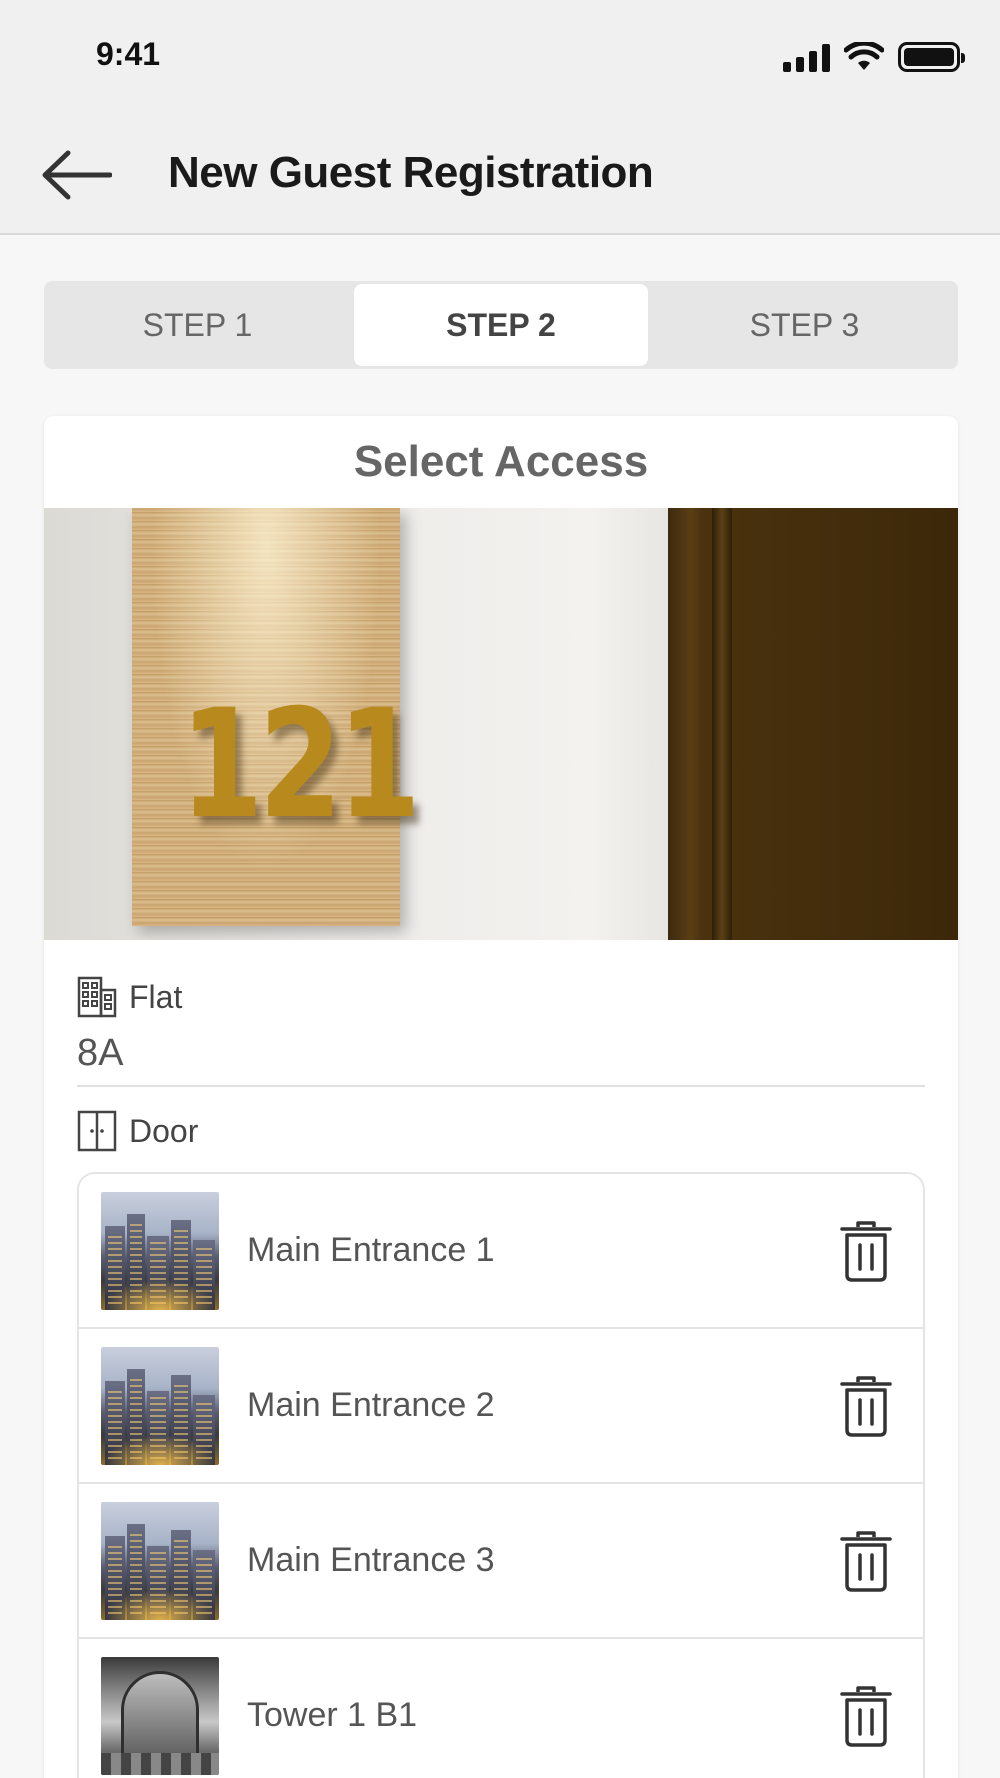 This screenshot has height=1778, width=1000. I want to click on flat-label-row: Flat, so click(501, 997).